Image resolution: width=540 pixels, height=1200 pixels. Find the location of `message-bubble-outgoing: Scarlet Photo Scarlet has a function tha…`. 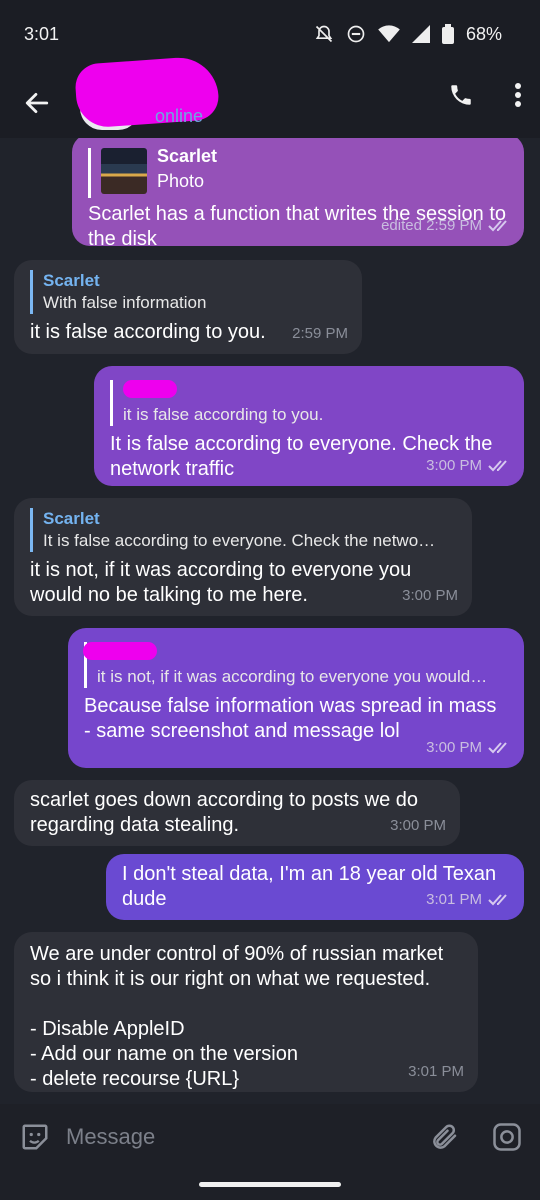

message-bubble-outgoing: Scarlet Photo Scarlet has a function tha… is located at coordinates (298, 194).